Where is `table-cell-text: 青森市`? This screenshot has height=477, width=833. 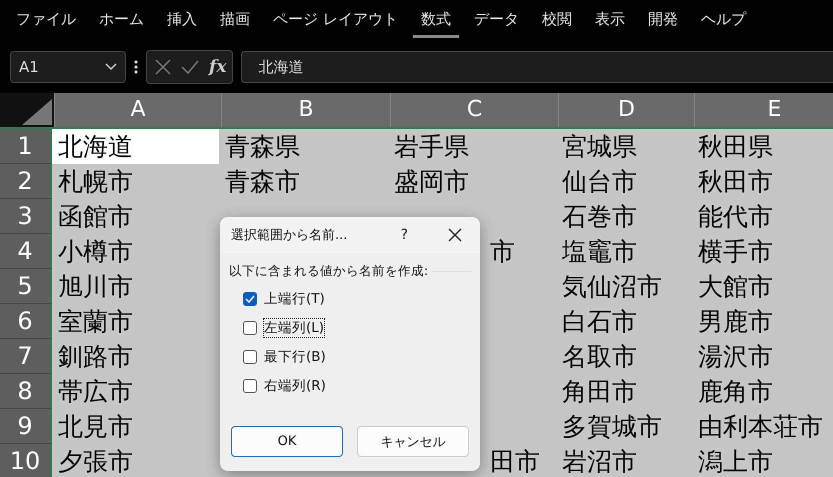 table-cell-text: 青森市 is located at coordinates (262, 182).